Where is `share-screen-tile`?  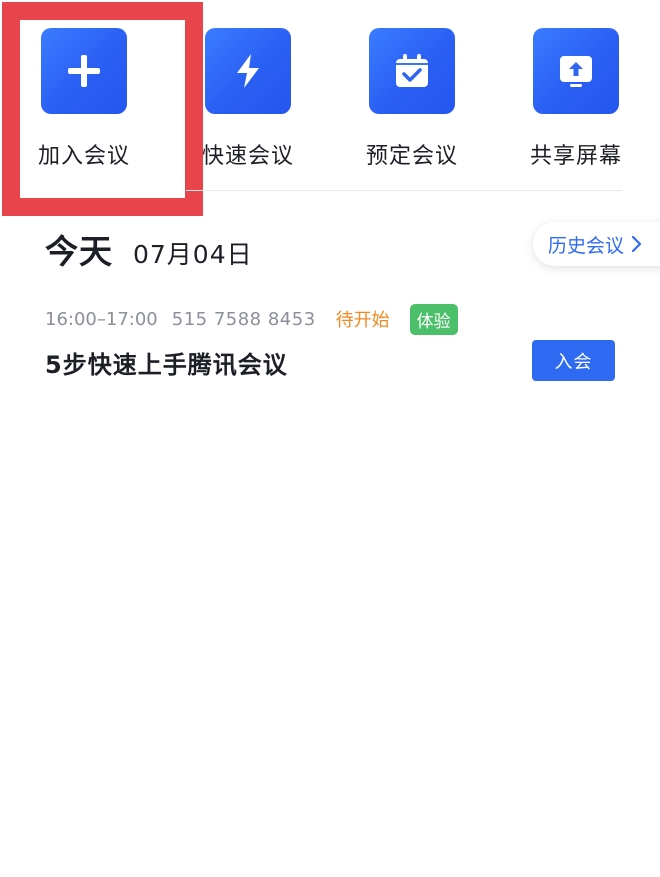 share-screen-tile is located at coordinates (576, 71).